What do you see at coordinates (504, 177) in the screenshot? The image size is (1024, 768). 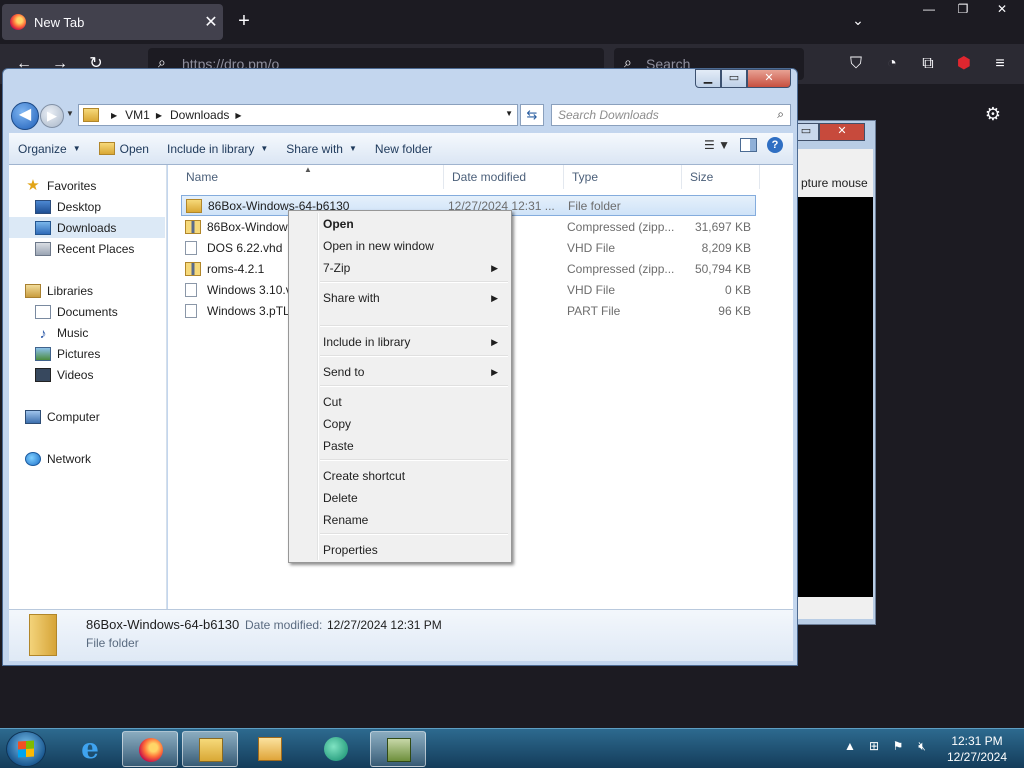 I see `column-date-modified: Date modified` at bounding box center [504, 177].